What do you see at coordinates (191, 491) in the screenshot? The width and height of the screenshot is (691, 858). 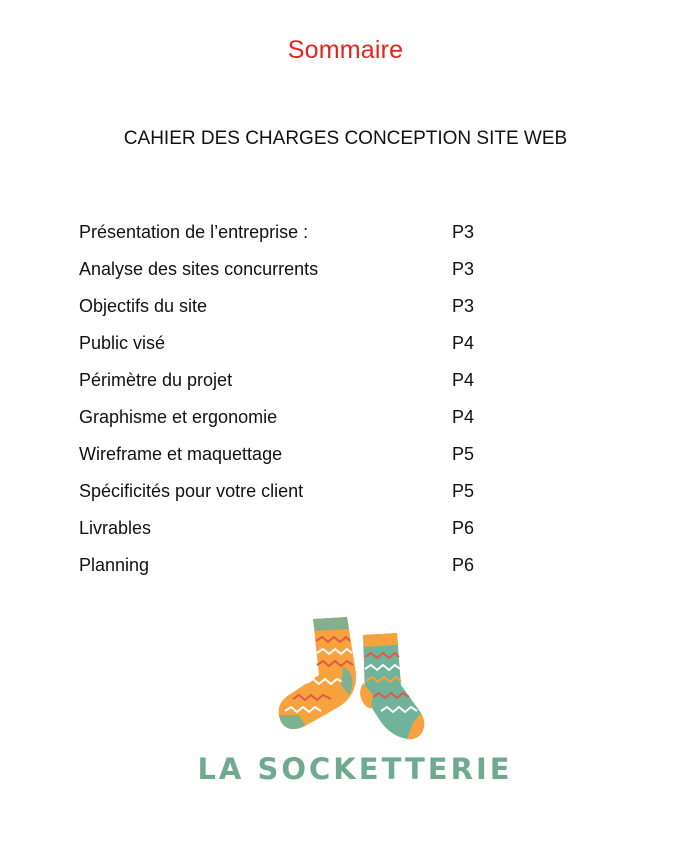 I see `toc-item-label: Spécificités pour votre client` at bounding box center [191, 491].